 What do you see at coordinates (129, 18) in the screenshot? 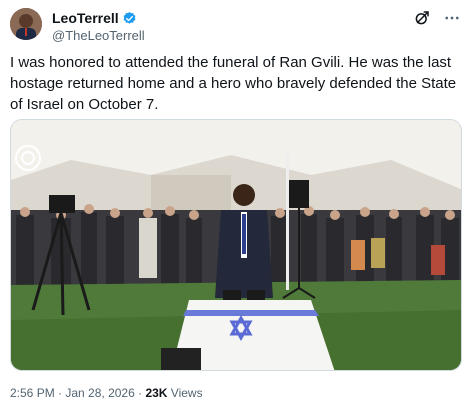
I see `verified-badge-icon` at bounding box center [129, 18].